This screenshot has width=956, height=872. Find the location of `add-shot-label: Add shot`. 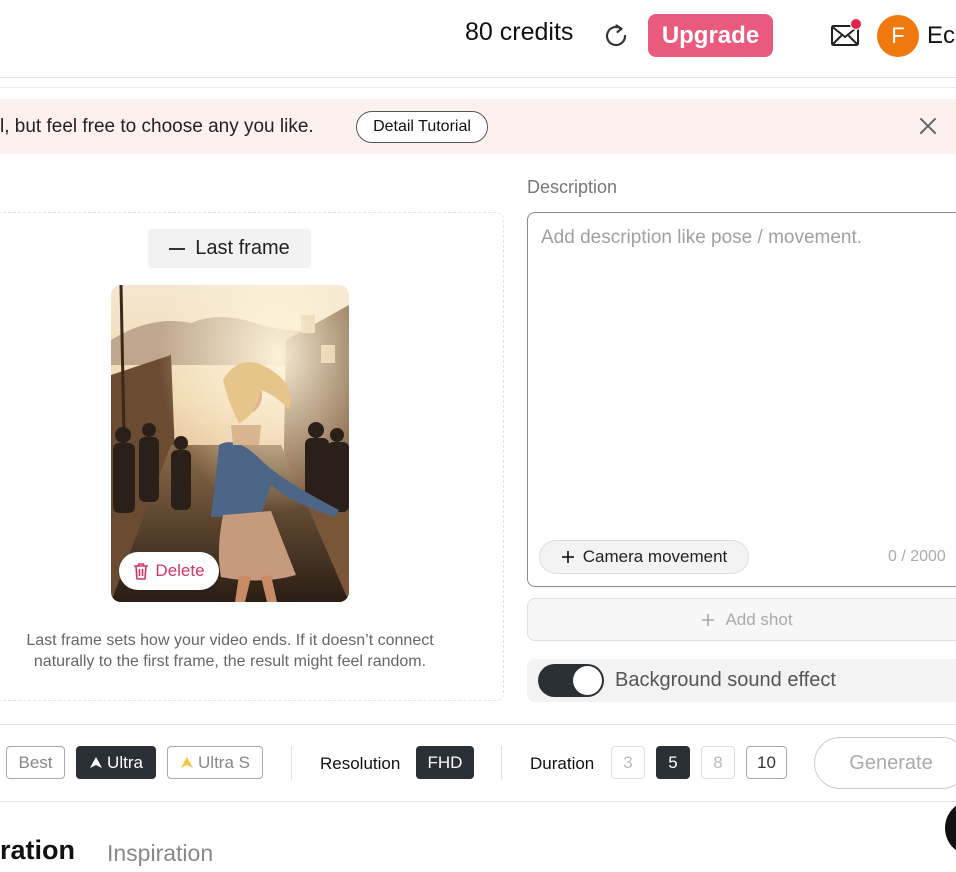

add-shot-label: Add shot is located at coordinates (759, 619).